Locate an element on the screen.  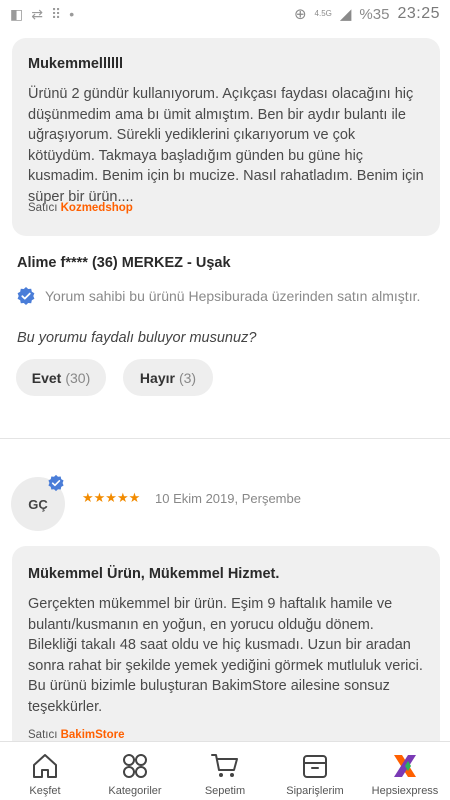
home-icon is located at coordinates (45, 766).